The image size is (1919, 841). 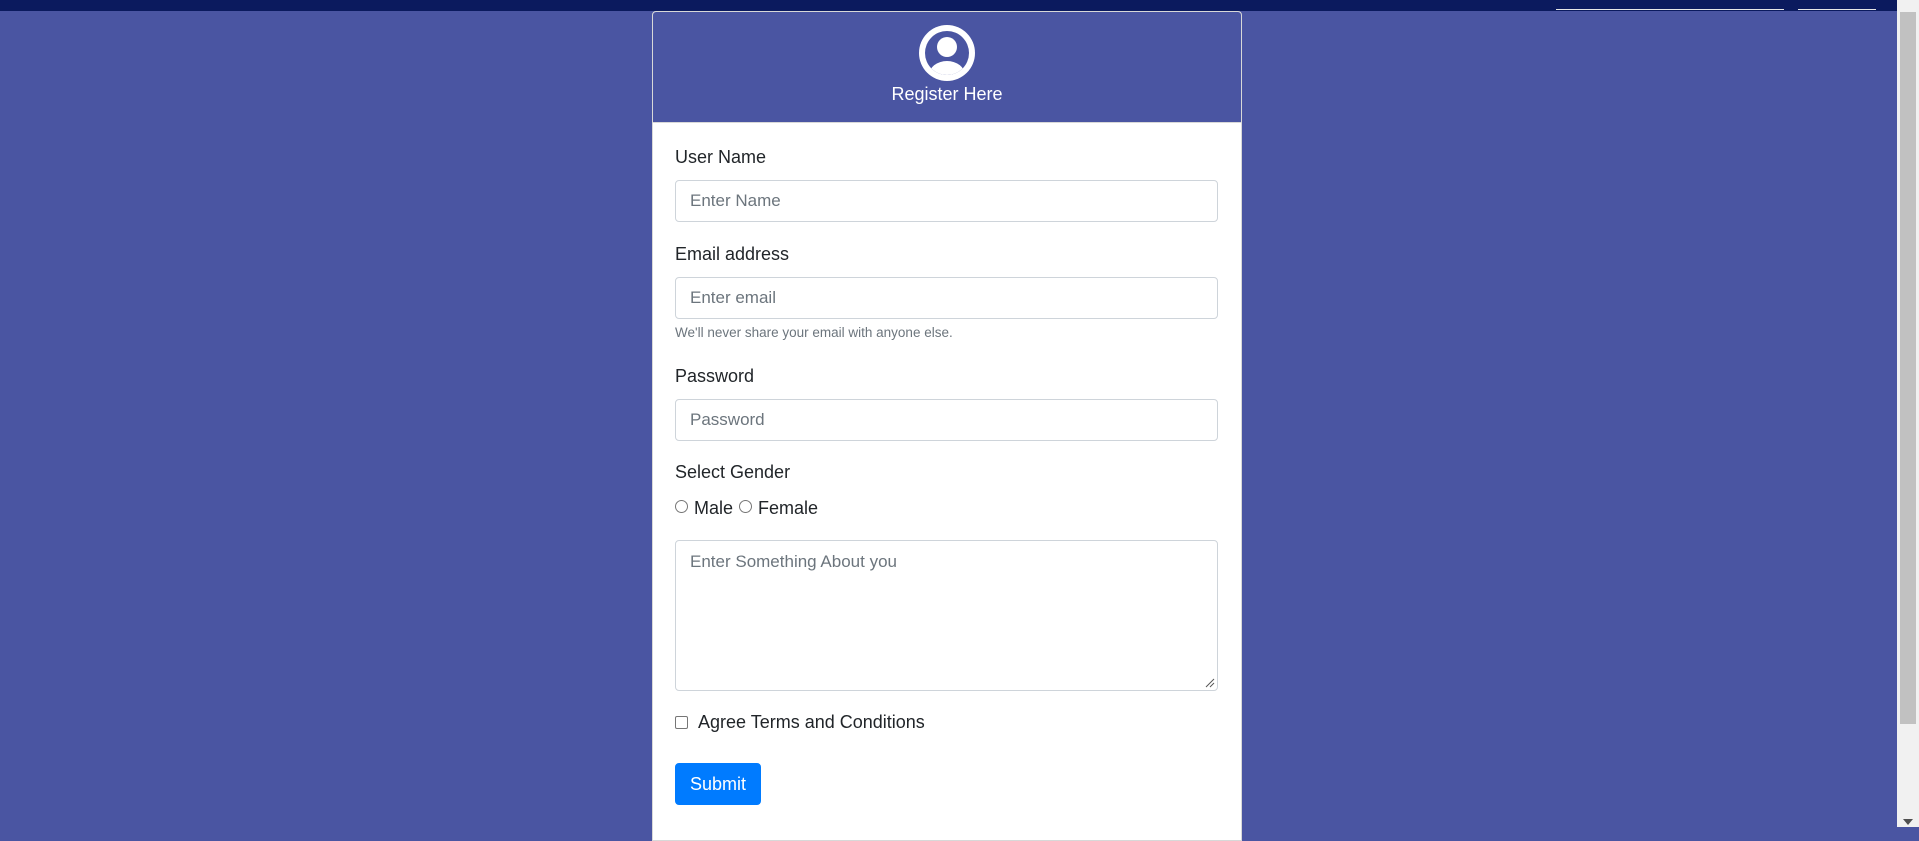 What do you see at coordinates (1908, 822) in the screenshot?
I see `scroll-down-arrow-icon` at bounding box center [1908, 822].